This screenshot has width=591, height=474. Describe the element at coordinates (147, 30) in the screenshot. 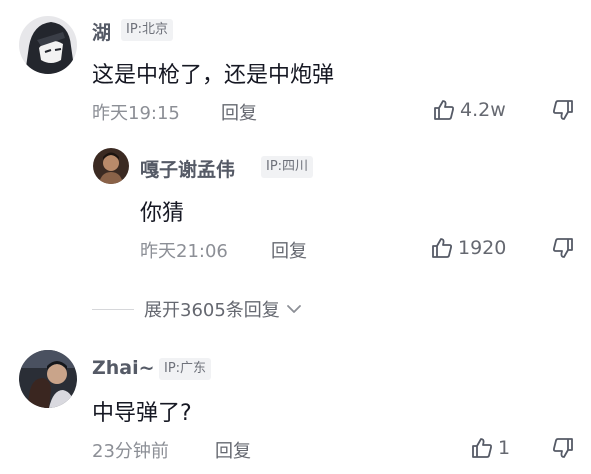

I see `ip-location-badge: IP:北京` at that location.